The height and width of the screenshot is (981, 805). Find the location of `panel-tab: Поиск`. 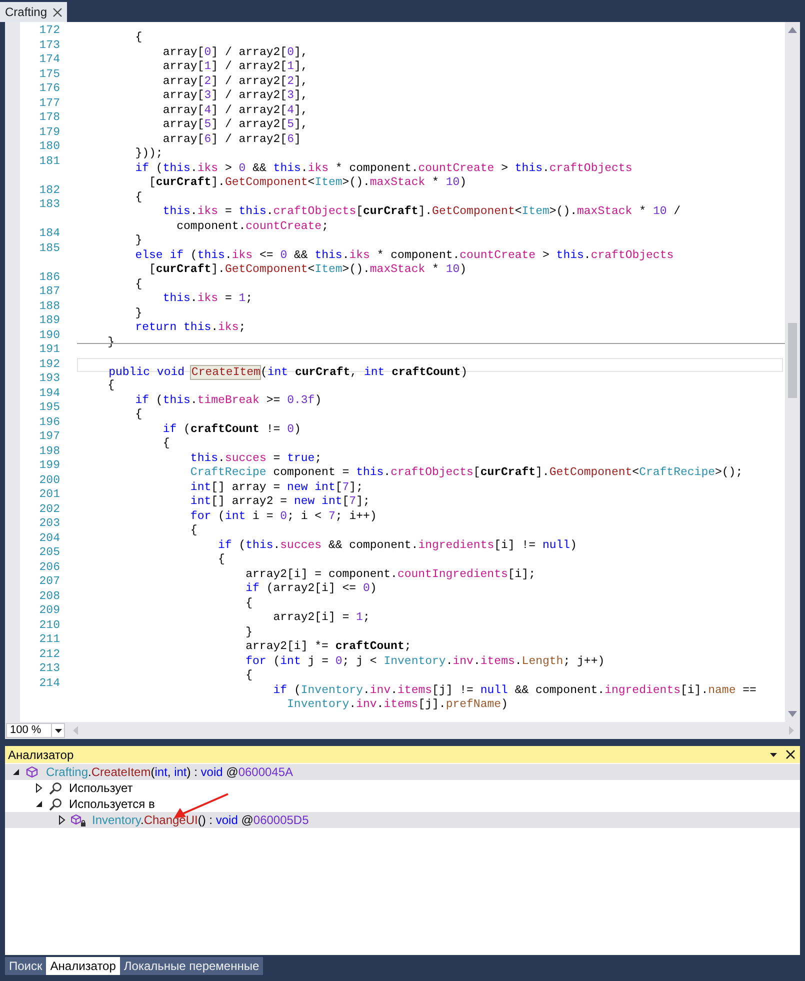

panel-tab: Поиск is located at coordinates (25, 966).